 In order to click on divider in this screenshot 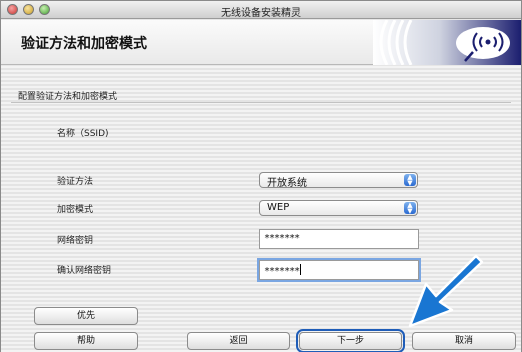, I will do `click(261, 102)`.